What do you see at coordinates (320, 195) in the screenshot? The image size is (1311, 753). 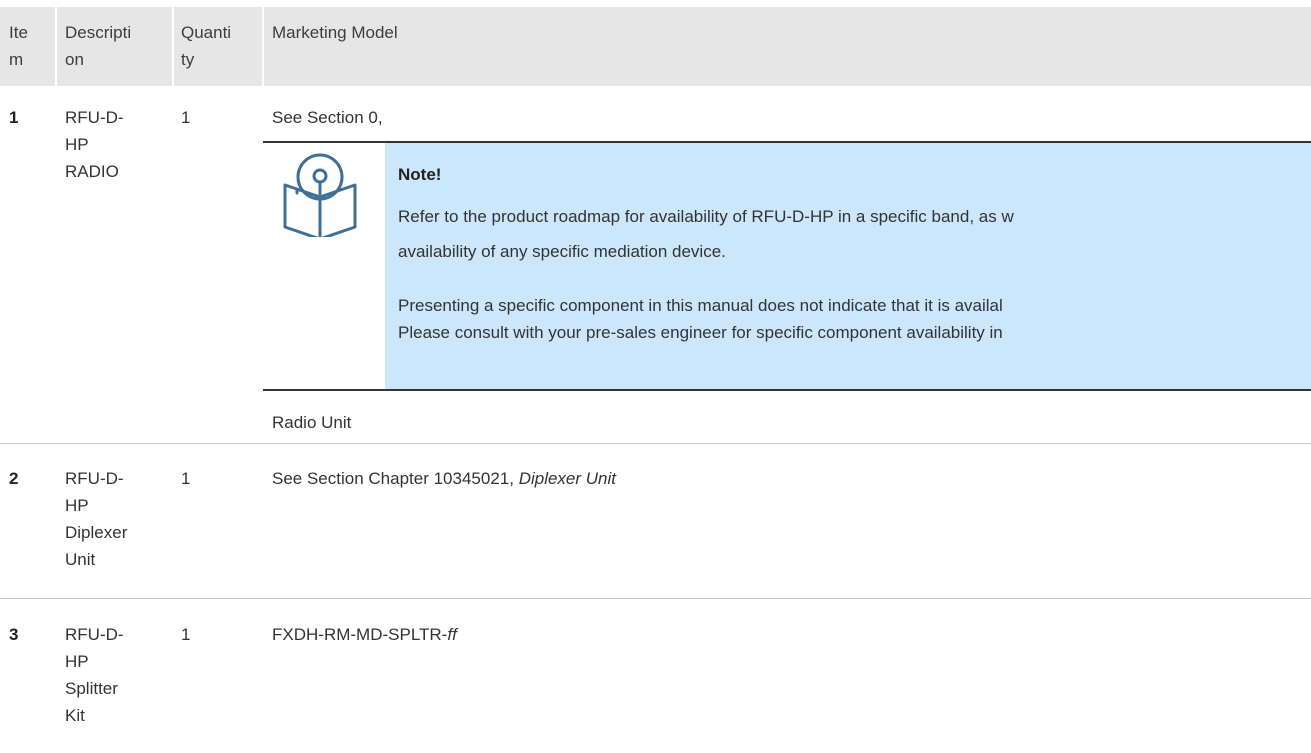 I see `book-note-icon` at bounding box center [320, 195].